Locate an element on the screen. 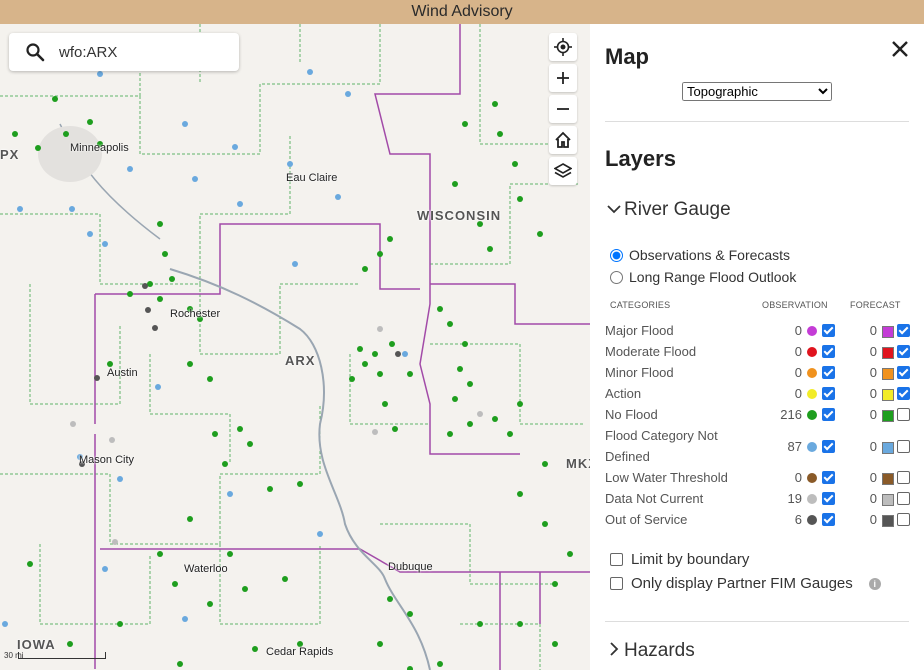 This screenshot has width=924, height=670. category-label: Low Water Threshold is located at coordinates (666, 477).